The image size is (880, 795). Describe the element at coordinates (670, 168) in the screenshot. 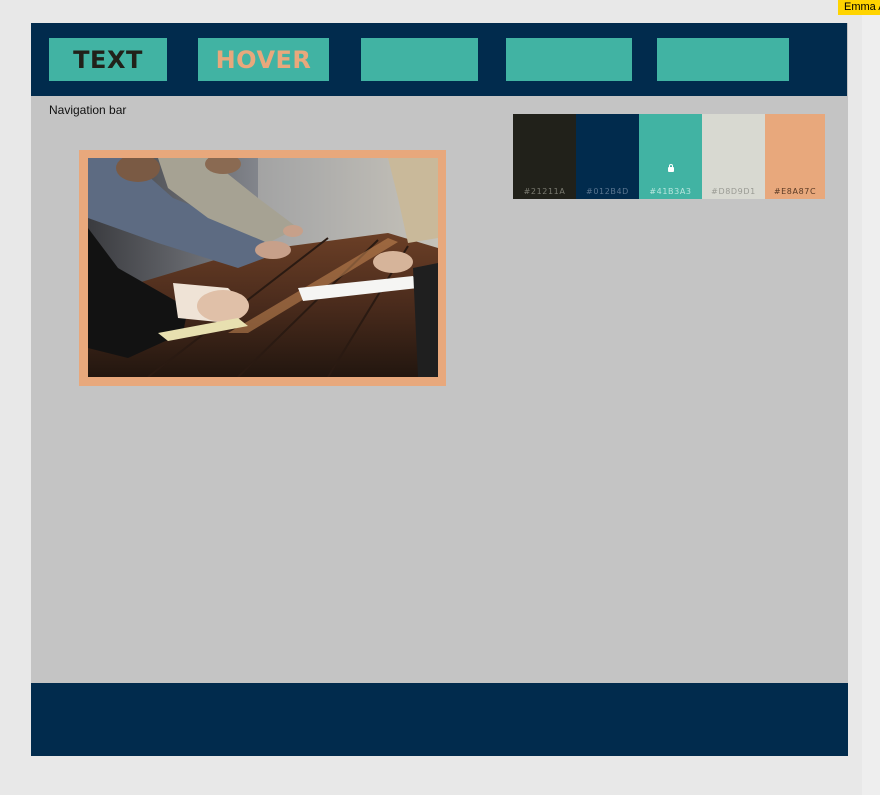

I see `lock-icon` at that location.